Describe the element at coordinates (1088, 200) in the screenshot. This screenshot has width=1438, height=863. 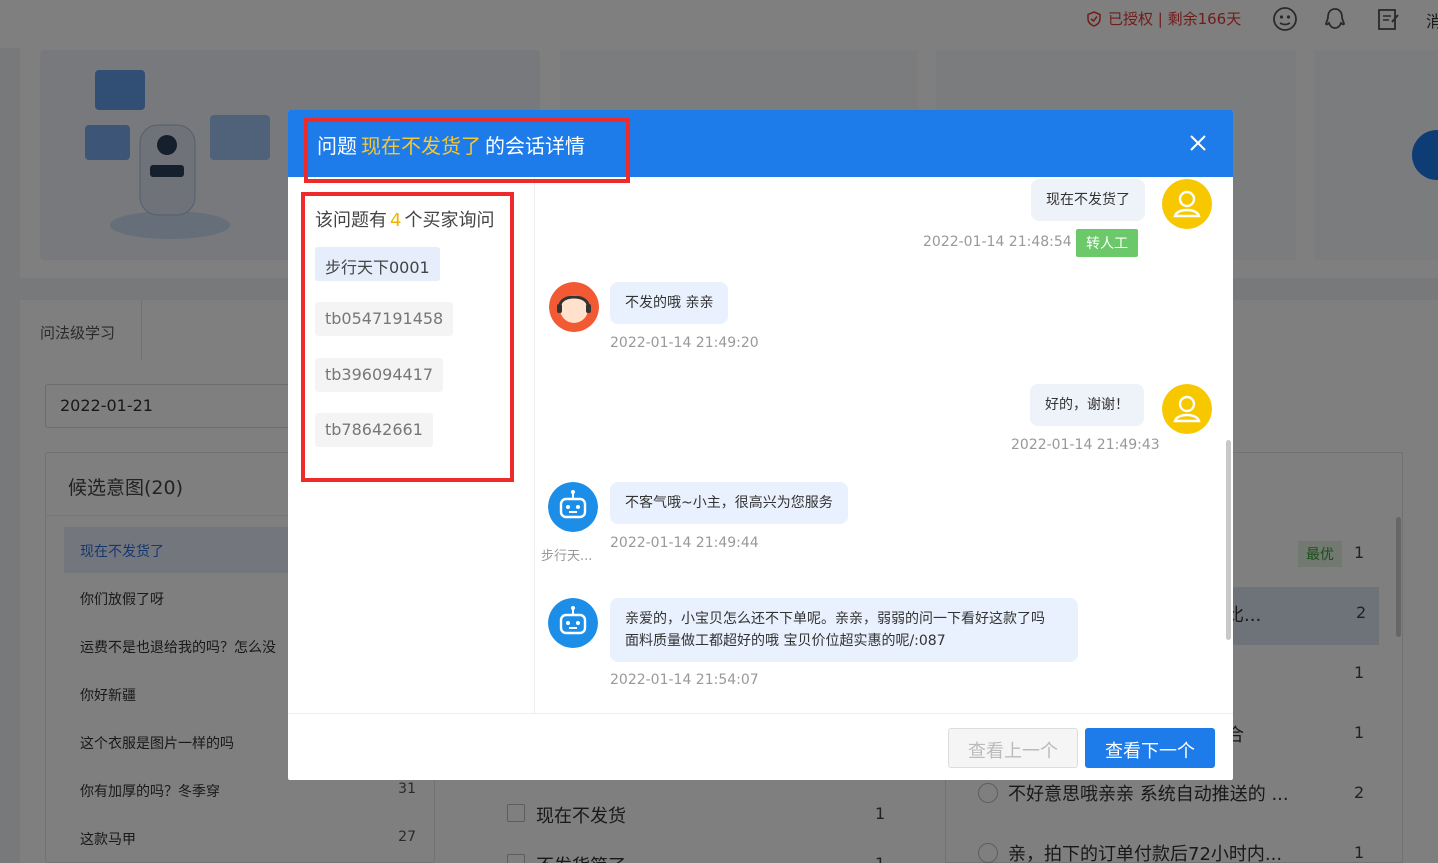
I see `chat-bubble-buyer: 现在不发货了` at that location.